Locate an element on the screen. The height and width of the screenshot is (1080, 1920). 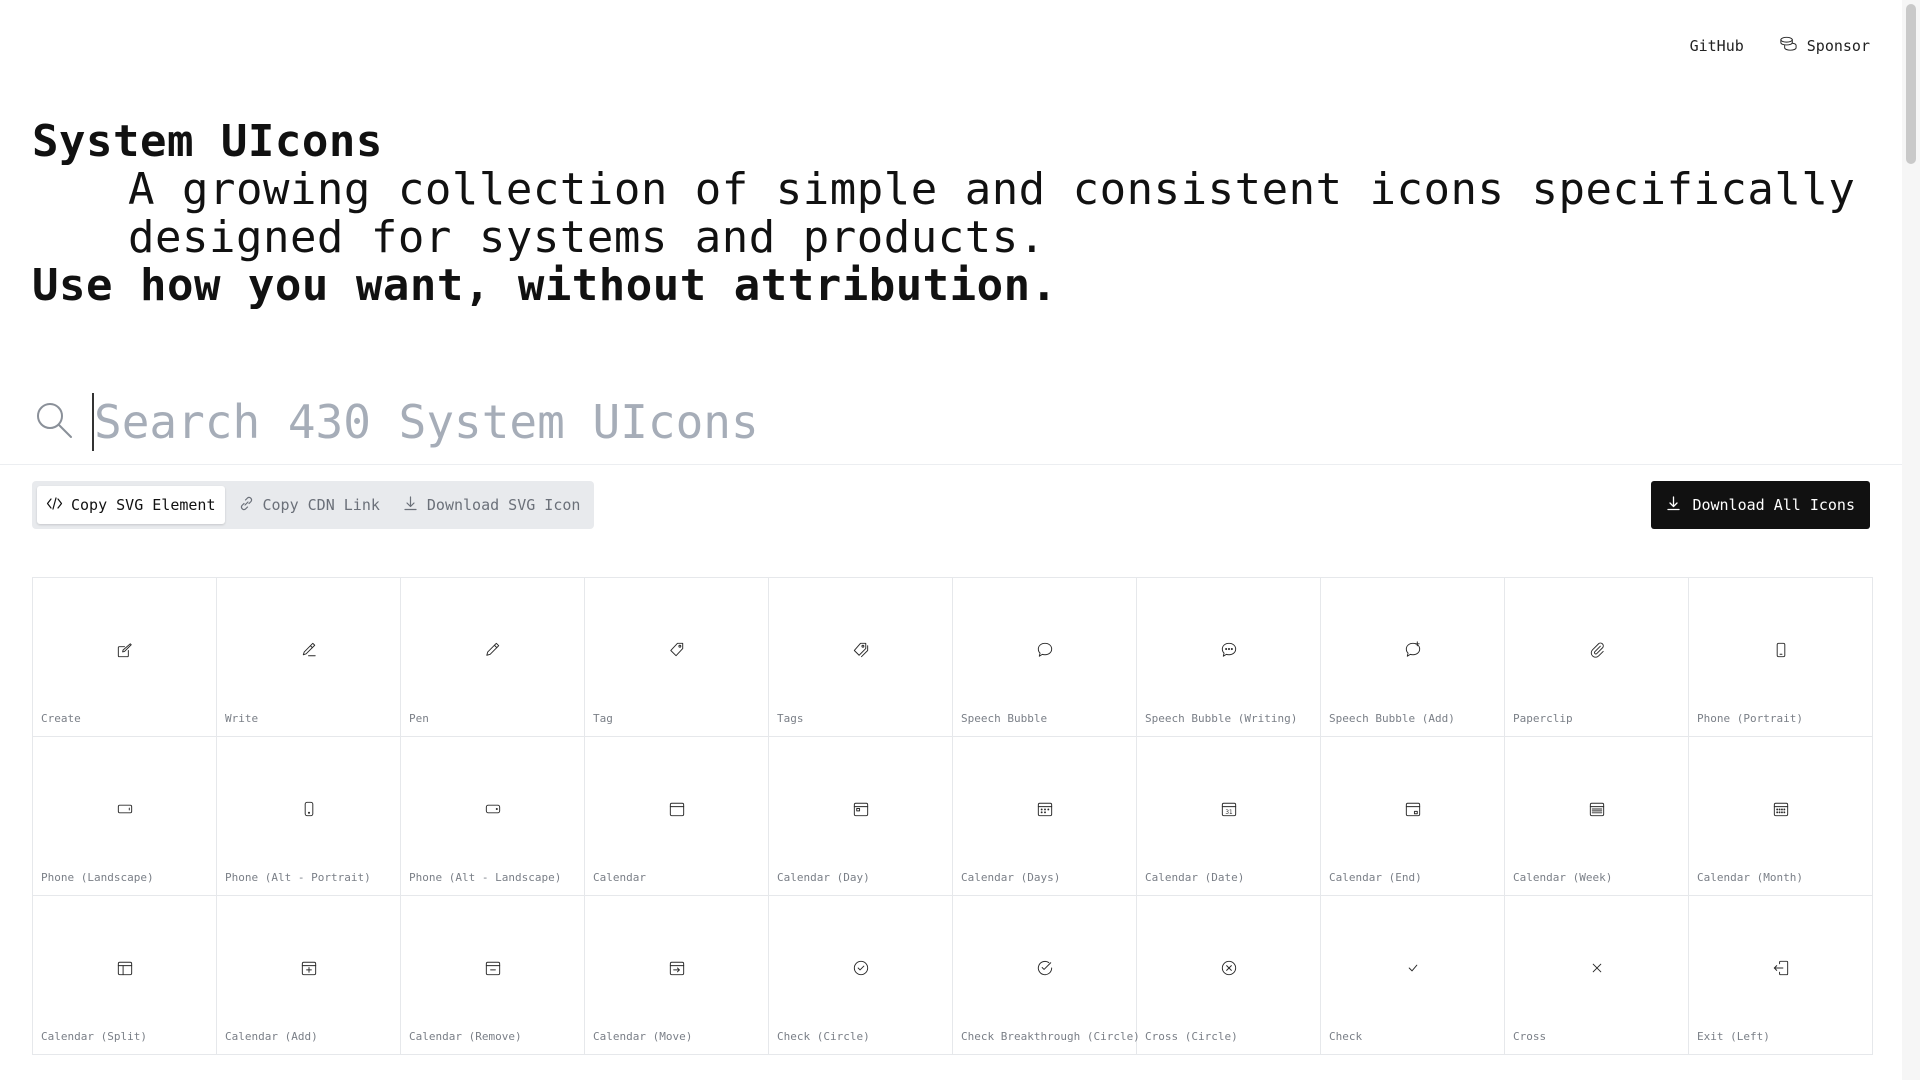
write-icon is located at coordinates (309, 650).